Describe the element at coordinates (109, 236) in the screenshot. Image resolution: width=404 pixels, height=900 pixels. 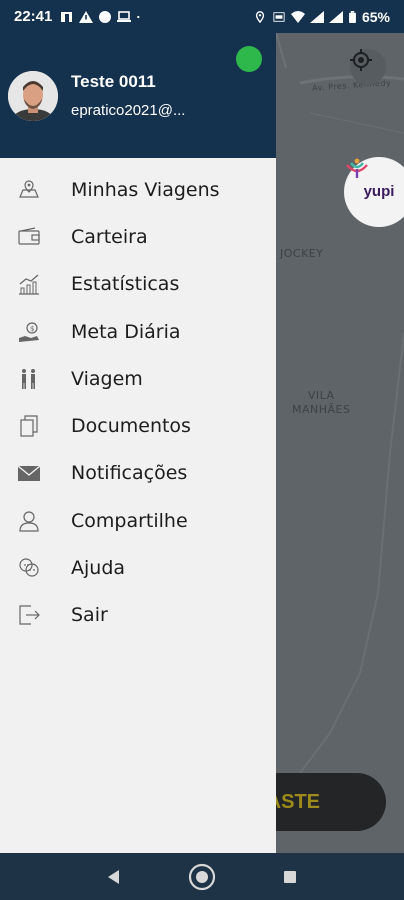
I see `menu-item-label: Carteira` at that location.